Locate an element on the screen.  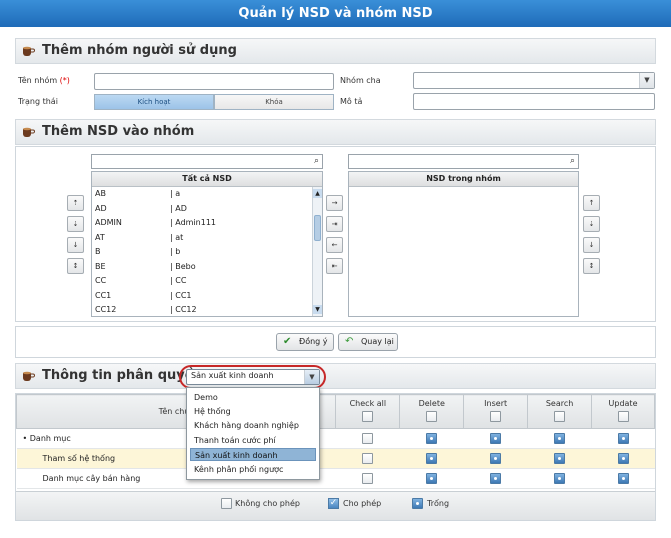
move-up-button-right: ⇣ is located at coordinates (591, 224).